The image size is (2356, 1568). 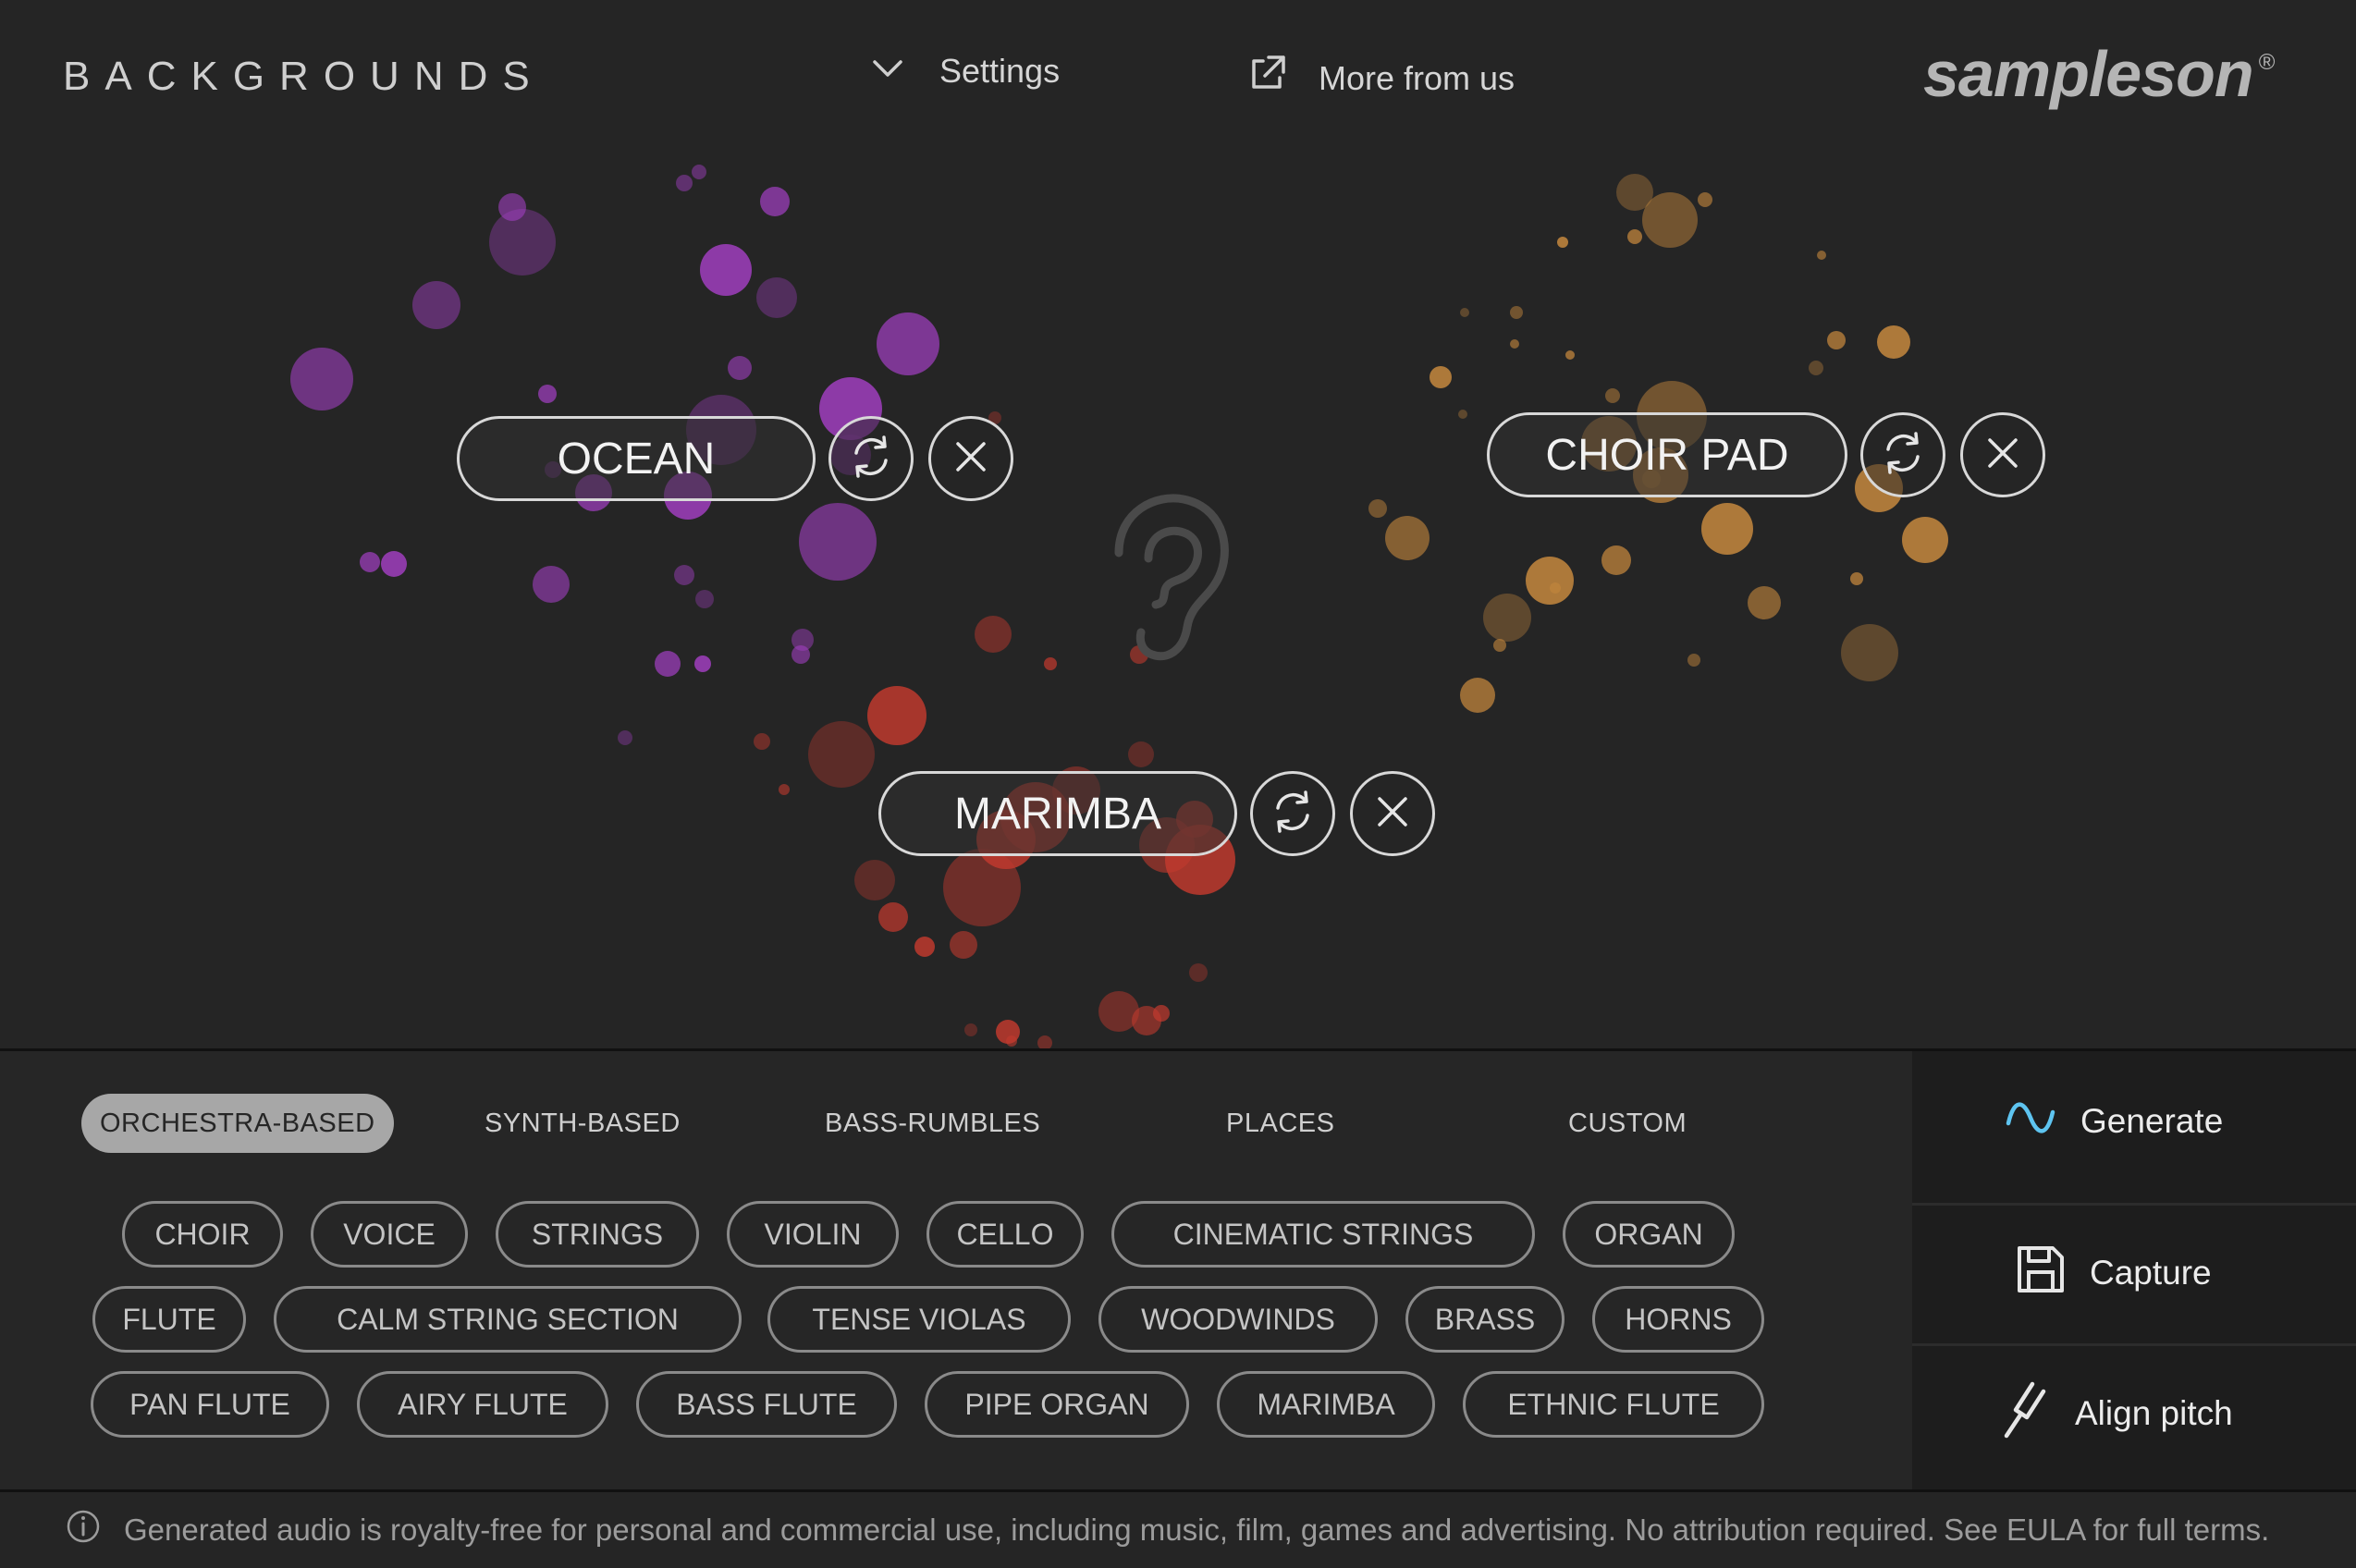 What do you see at coordinates (1165, 583) in the screenshot?
I see `ear-icon` at bounding box center [1165, 583].